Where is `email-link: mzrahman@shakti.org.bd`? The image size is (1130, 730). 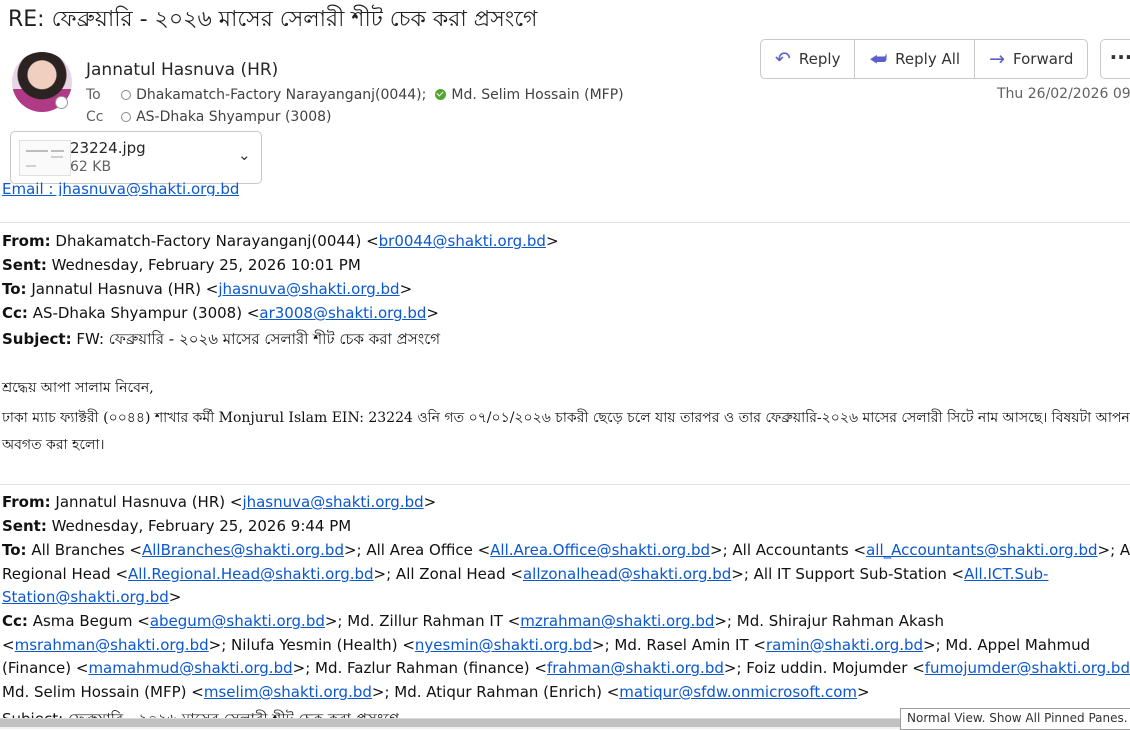 email-link: mzrahman@shakti.org.bd is located at coordinates (617, 621).